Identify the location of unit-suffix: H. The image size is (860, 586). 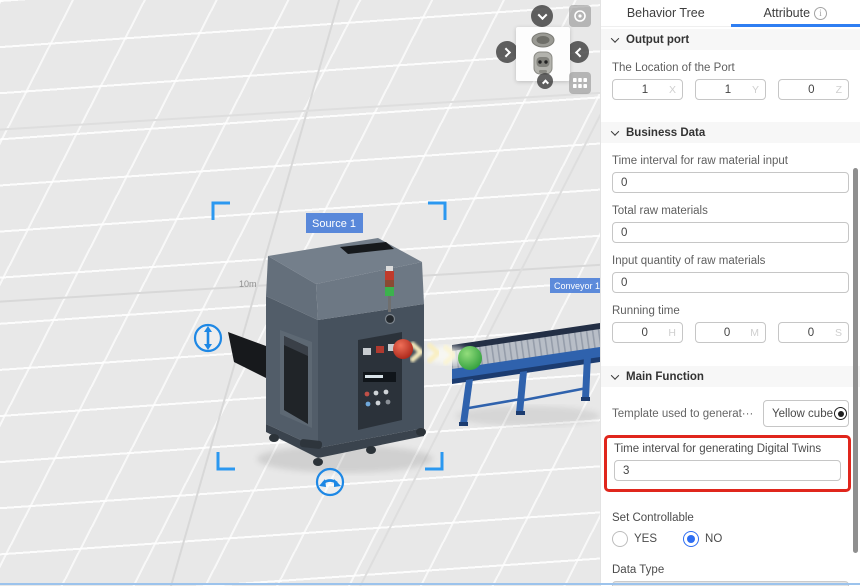
(672, 332).